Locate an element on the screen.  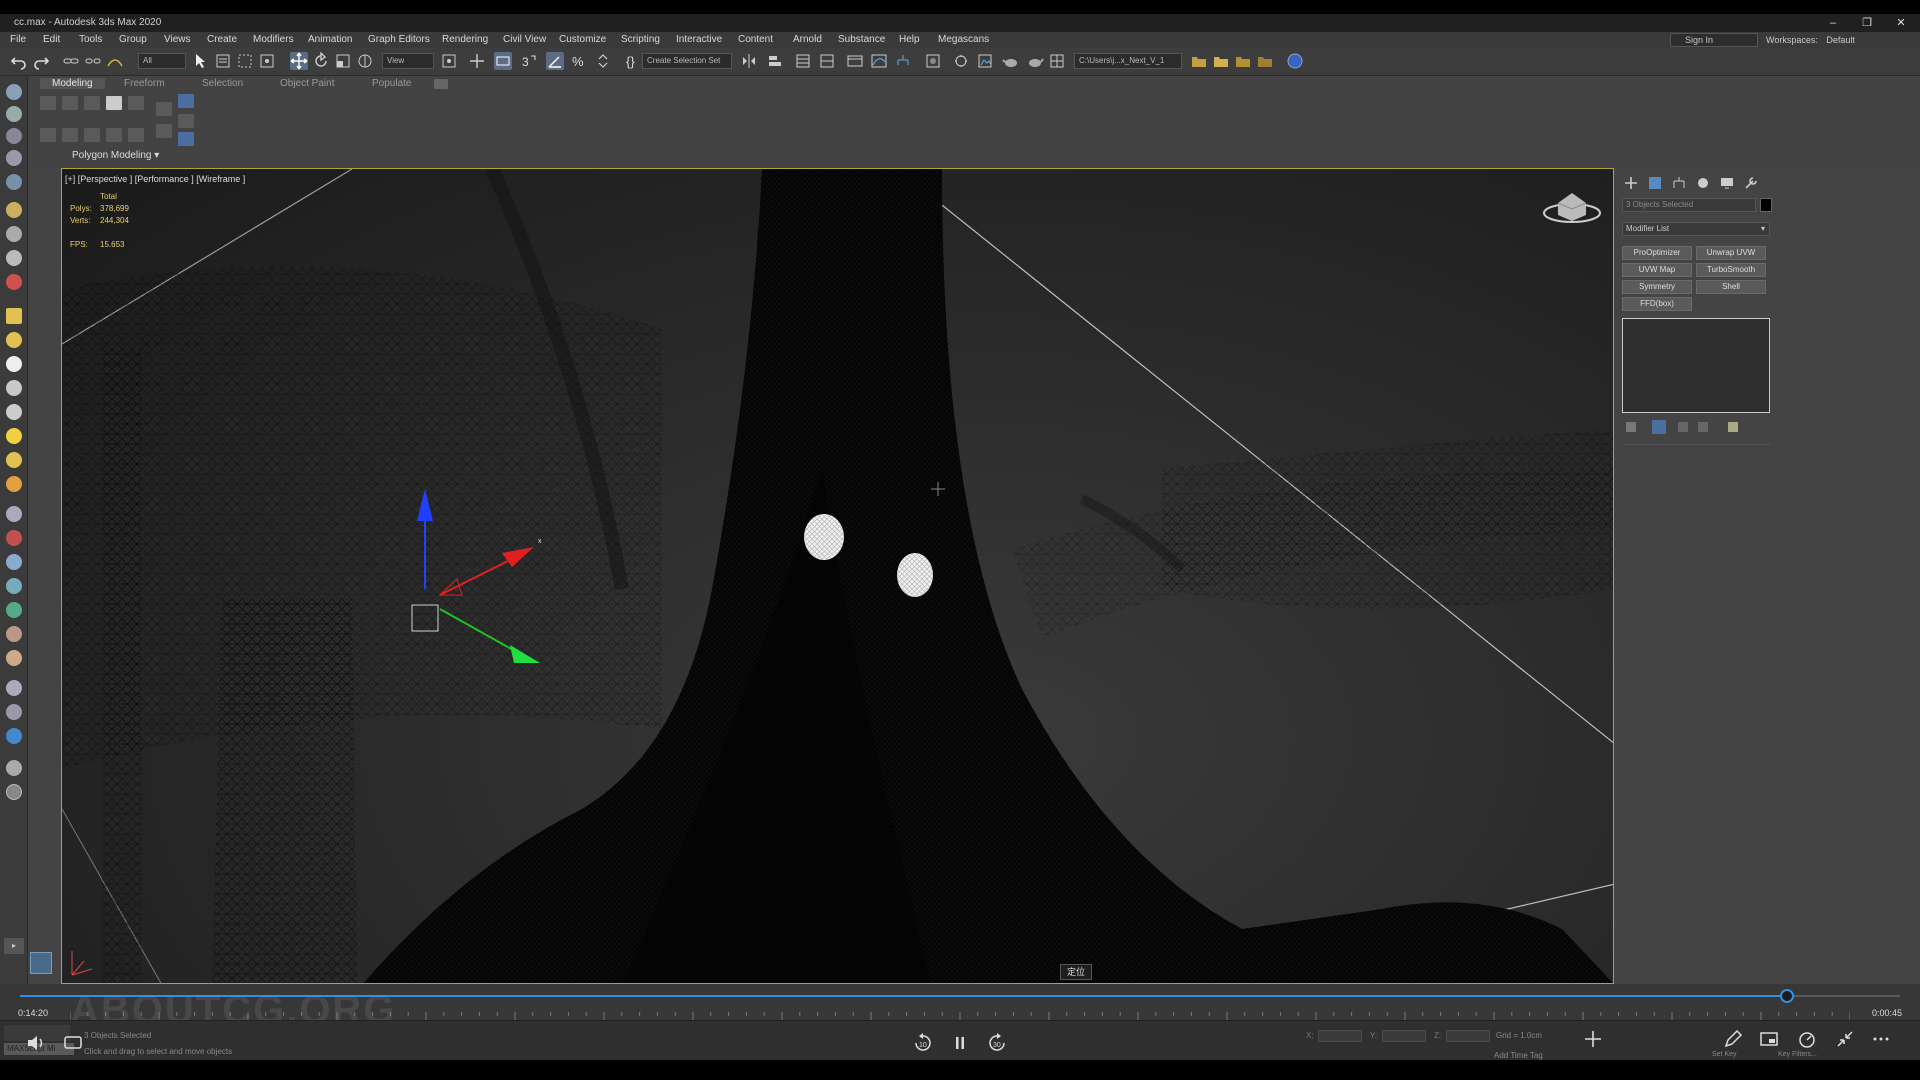
modifier-prooptimizer-button: ProOptimizer is located at coordinates (1657, 253).